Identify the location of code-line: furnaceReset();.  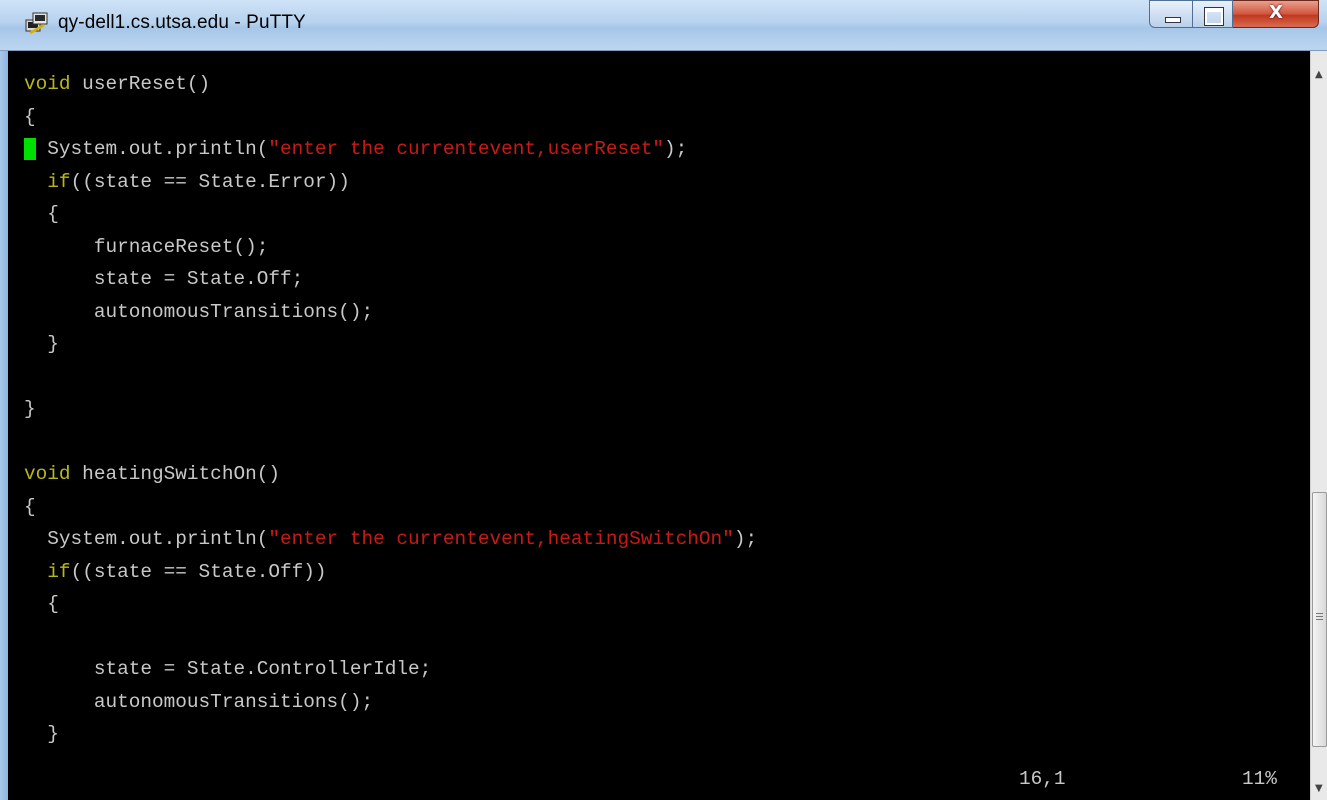
(390, 247).